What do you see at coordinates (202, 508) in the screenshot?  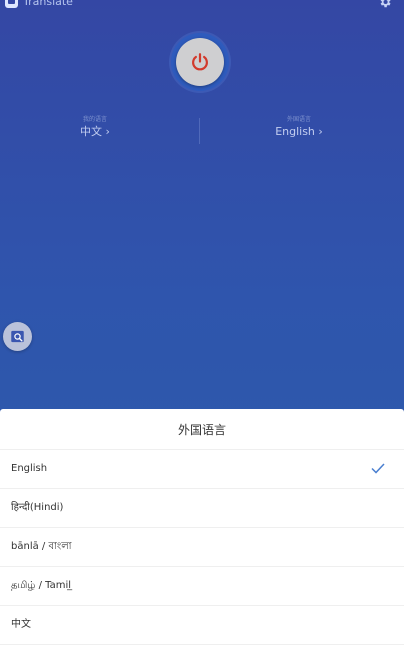 I see `language-option-hindi: हिन्दी(Hindi)` at bounding box center [202, 508].